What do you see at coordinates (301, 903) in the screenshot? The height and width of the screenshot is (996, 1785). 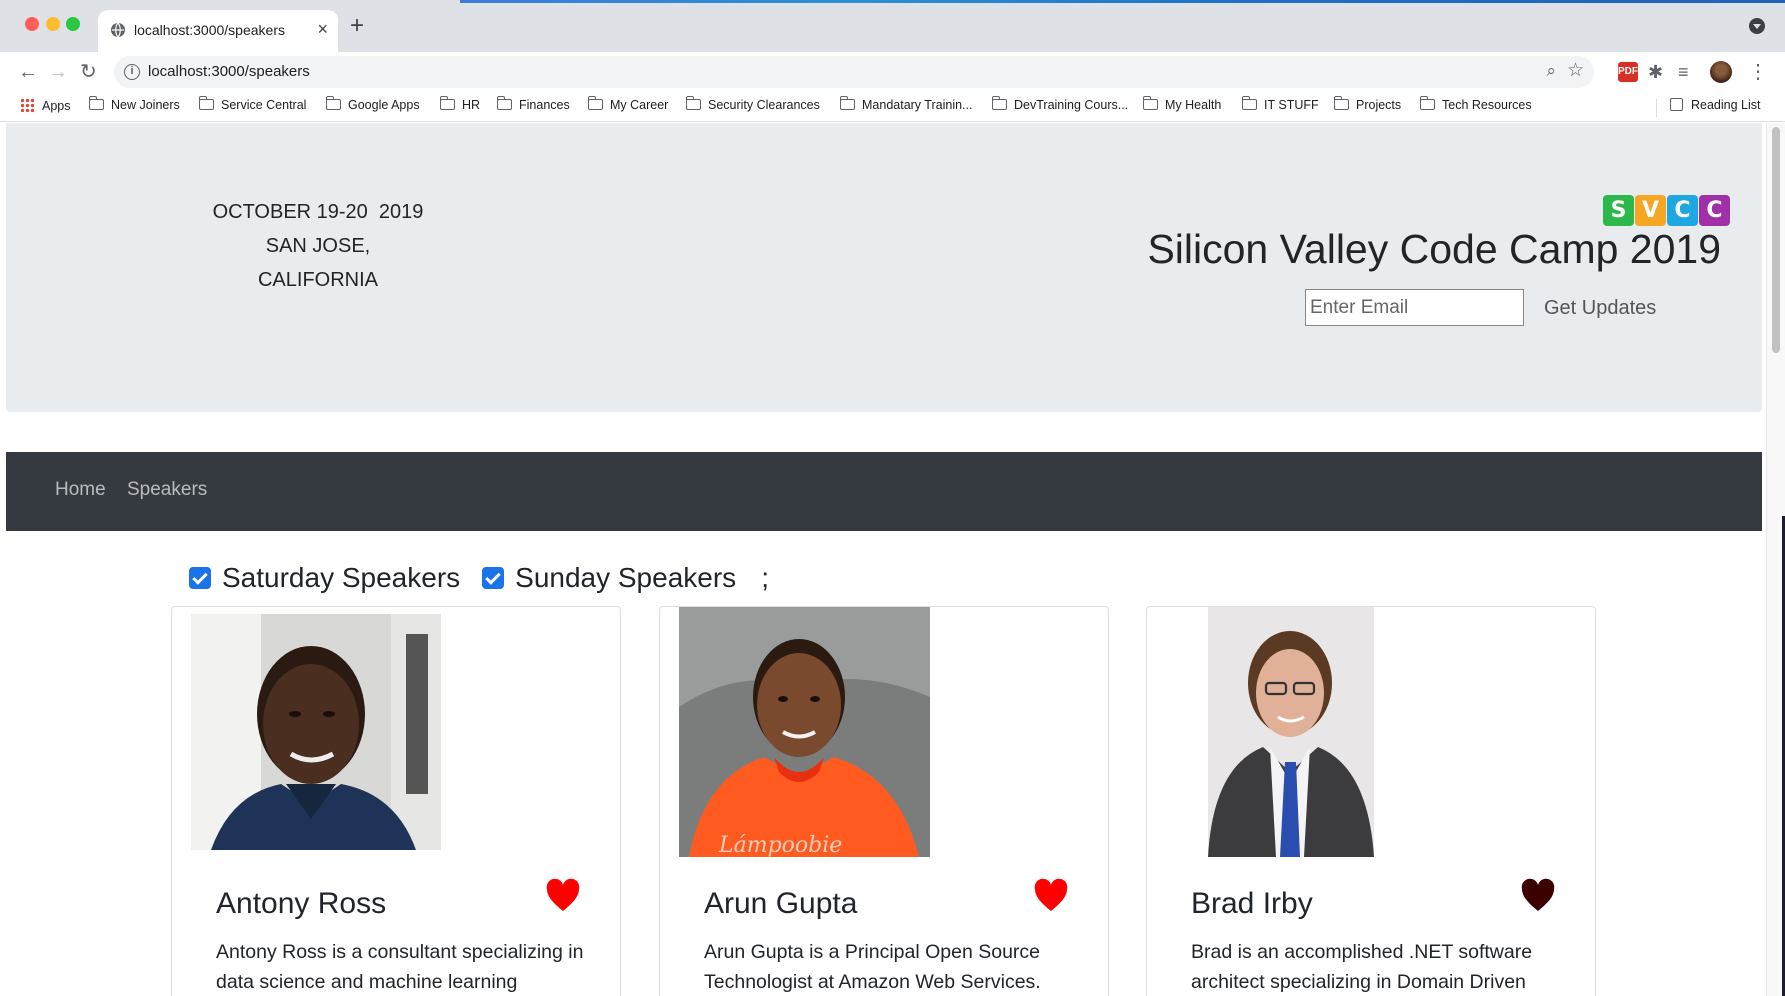 I see `speaker-name: Antony Ross` at bounding box center [301, 903].